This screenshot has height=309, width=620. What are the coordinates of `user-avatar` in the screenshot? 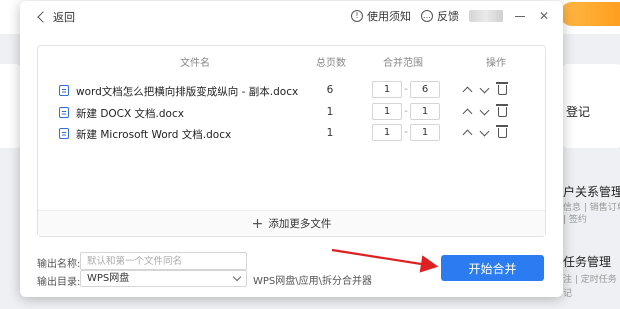 It's located at (486, 16).